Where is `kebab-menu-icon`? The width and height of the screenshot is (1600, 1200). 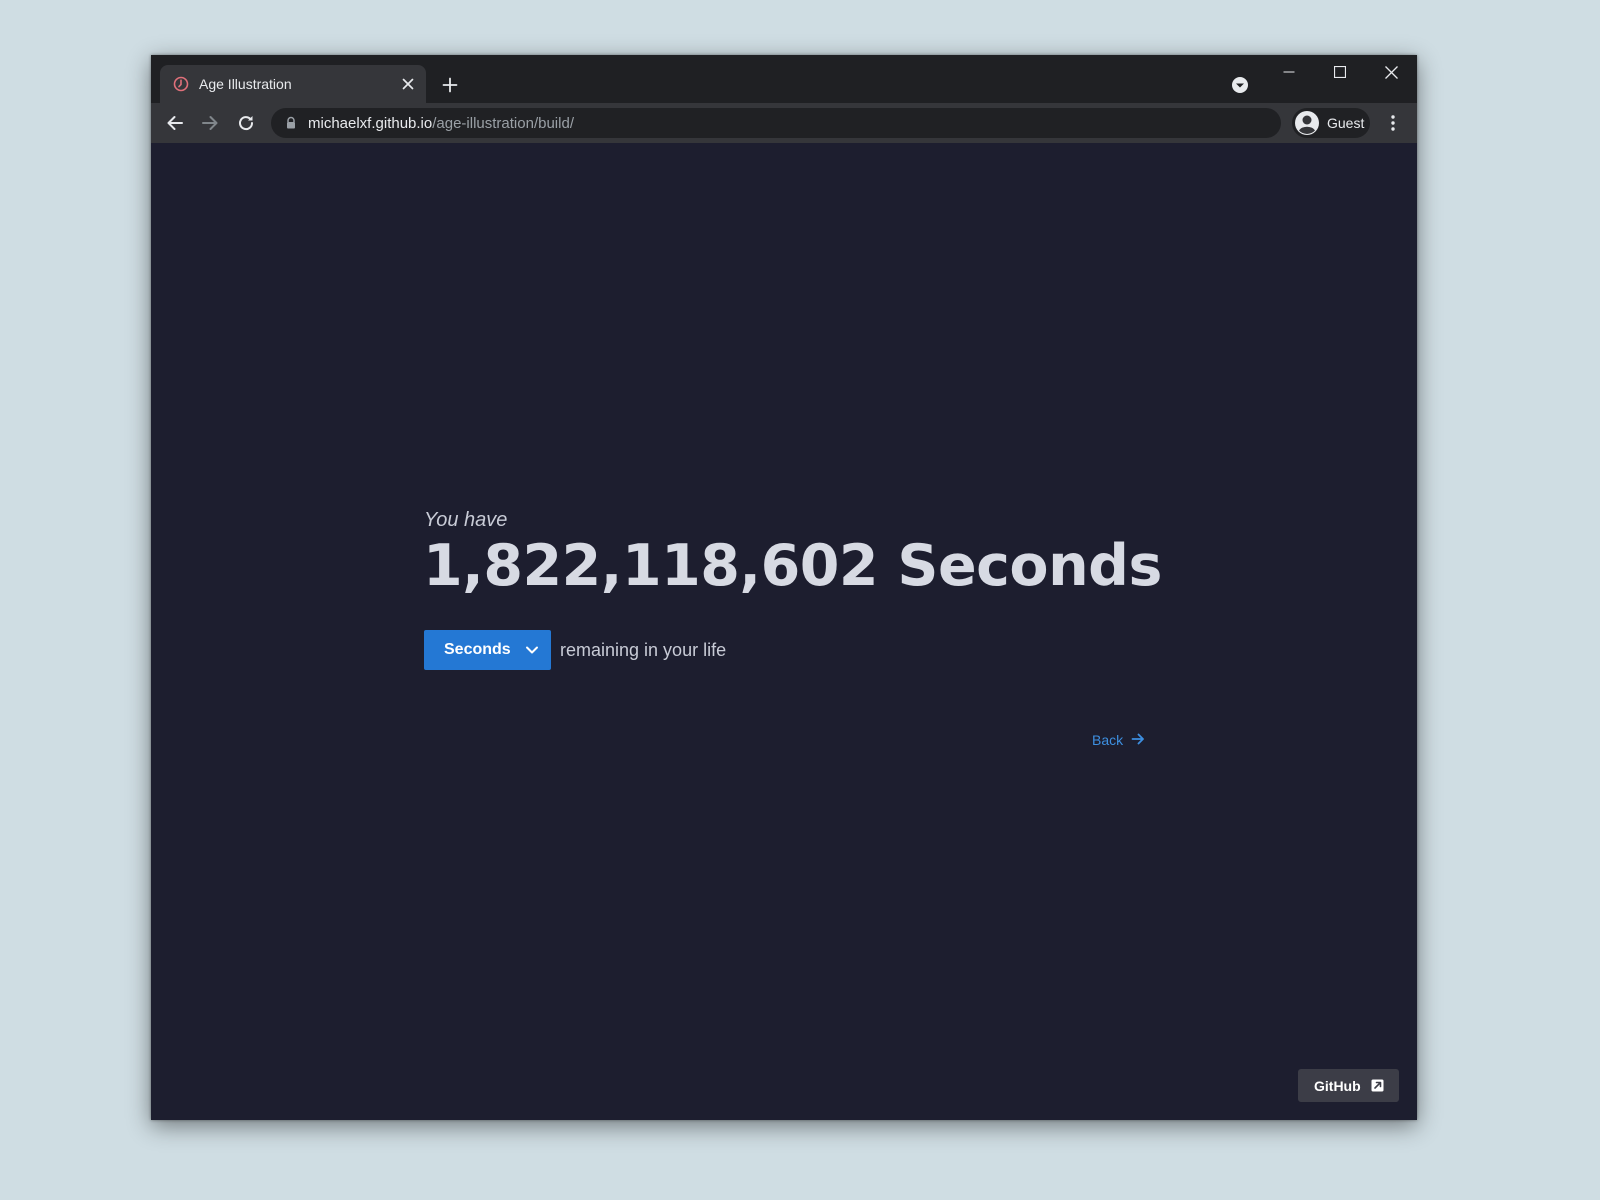 kebab-menu-icon is located at coordinates (1393, 123).